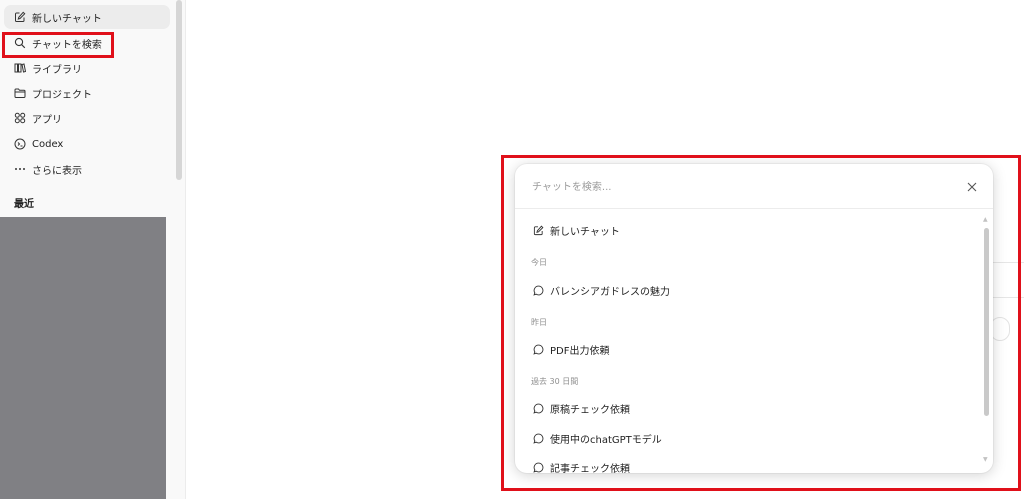 The image size is (1024, 499). Describe the element at coordinates (57, 70) in the screenshot. I see `sidebar-item-label: ライブラリ` at that location.